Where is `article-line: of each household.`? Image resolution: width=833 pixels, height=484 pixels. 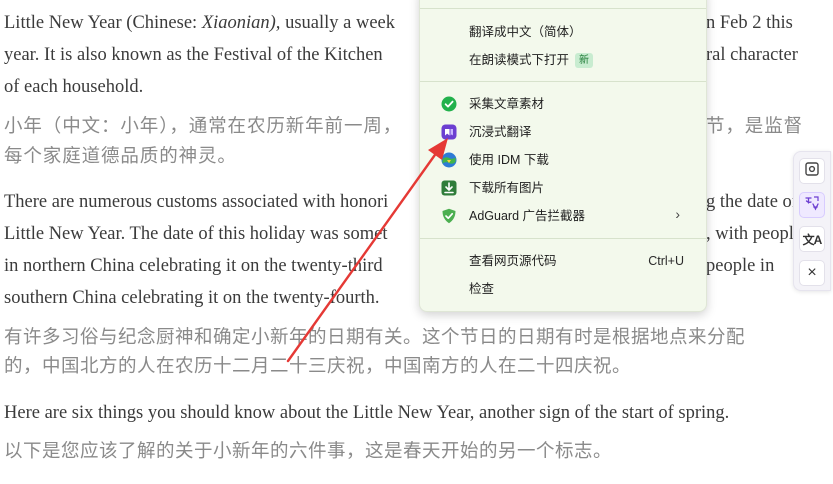
article-line: of each household. is located at coordinates (74, 87).